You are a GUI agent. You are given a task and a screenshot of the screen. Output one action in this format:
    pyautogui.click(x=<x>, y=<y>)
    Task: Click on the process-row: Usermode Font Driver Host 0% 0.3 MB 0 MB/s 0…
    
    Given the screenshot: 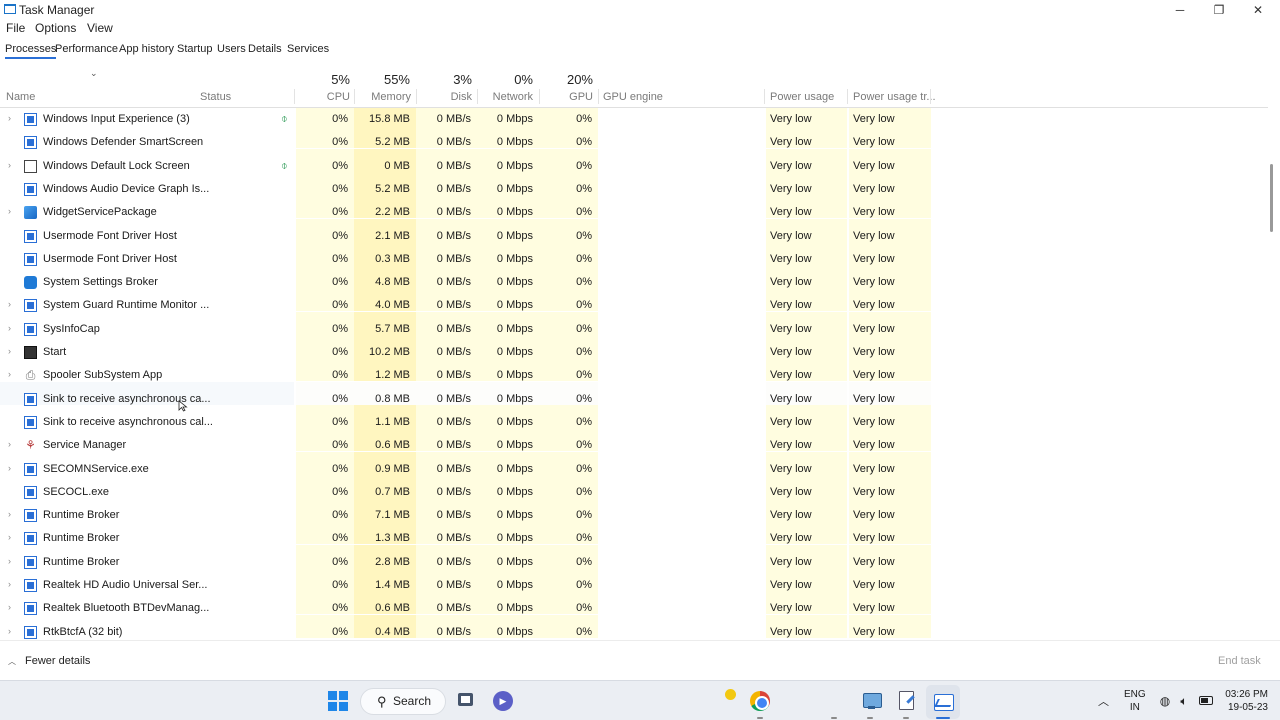 What is the action you would take?
    pyautogui.click(x=634, y=253)
    